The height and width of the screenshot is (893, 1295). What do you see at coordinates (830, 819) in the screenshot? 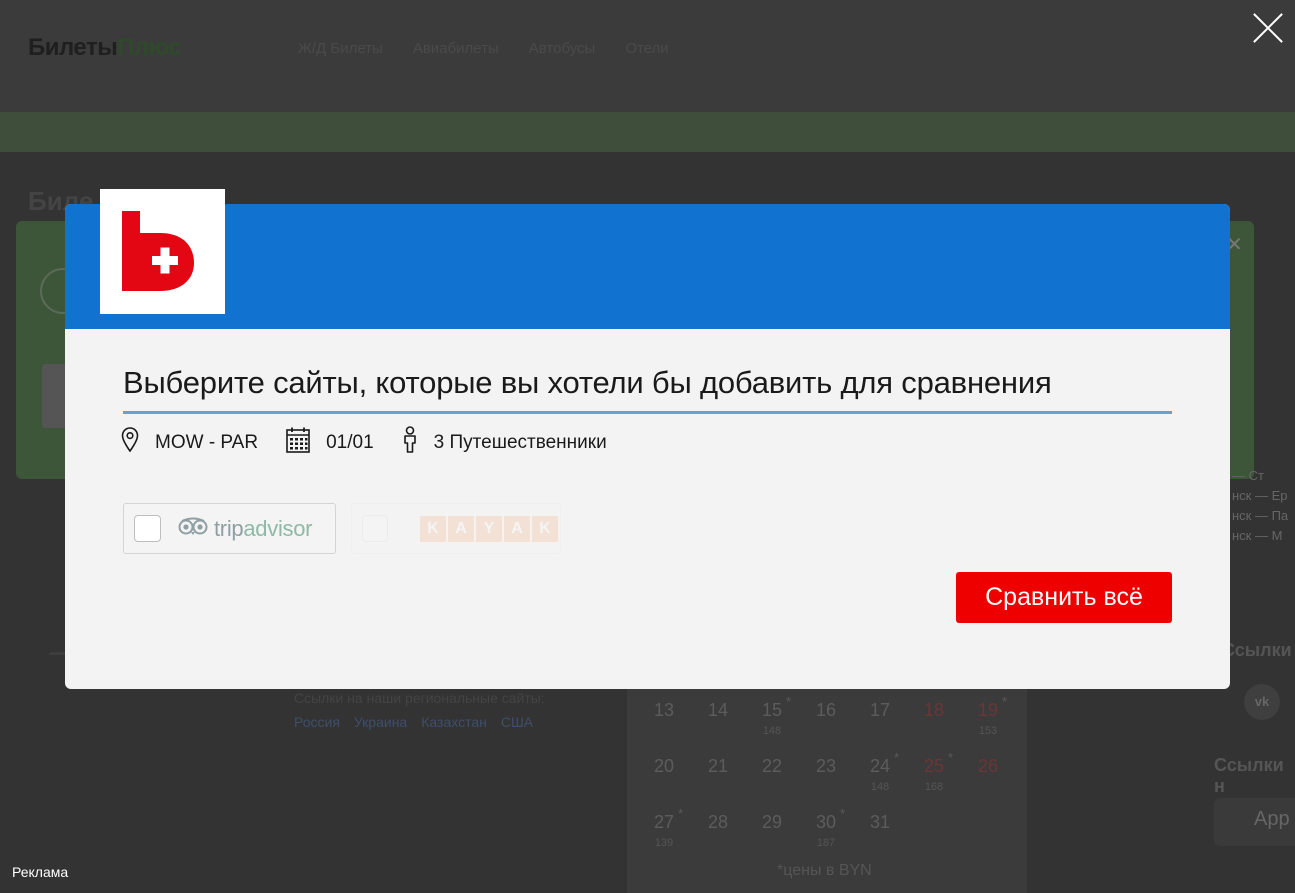
I see `calendar-day-number: 30 *` at bounding box center [830, 819].